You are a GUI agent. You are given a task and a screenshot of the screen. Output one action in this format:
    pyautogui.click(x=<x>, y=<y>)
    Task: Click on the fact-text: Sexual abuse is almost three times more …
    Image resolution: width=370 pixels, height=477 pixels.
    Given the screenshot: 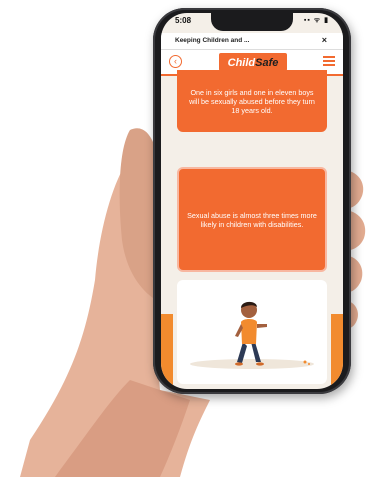 What is the action you would take?
    pyautogui.click(x=252, y=219)
    